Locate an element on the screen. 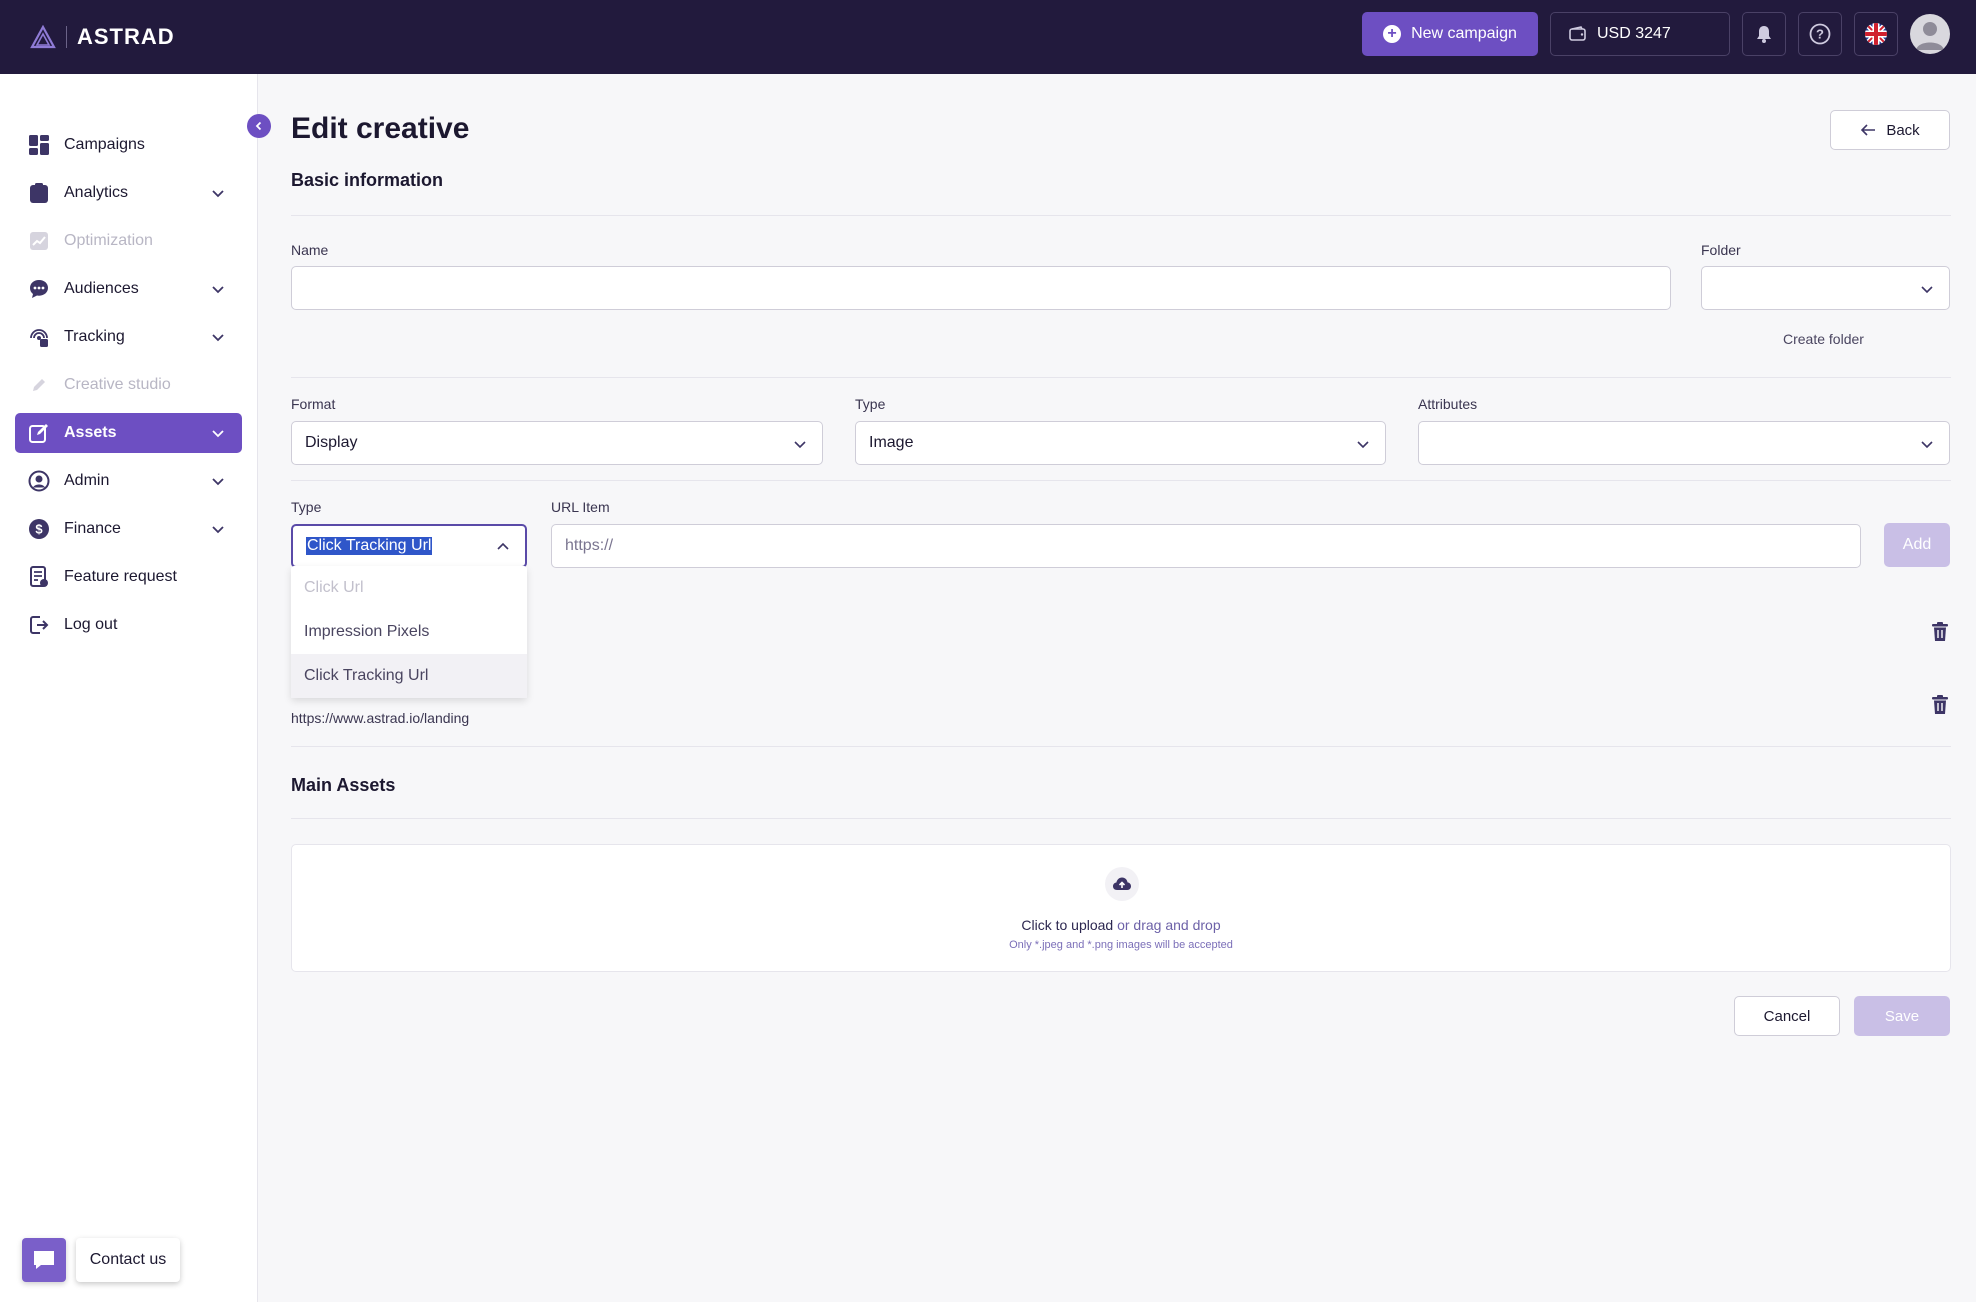 This screenshot has height=1302, width=1976. sidebar-item-admin: Admin is located at coordinates (128, 481).